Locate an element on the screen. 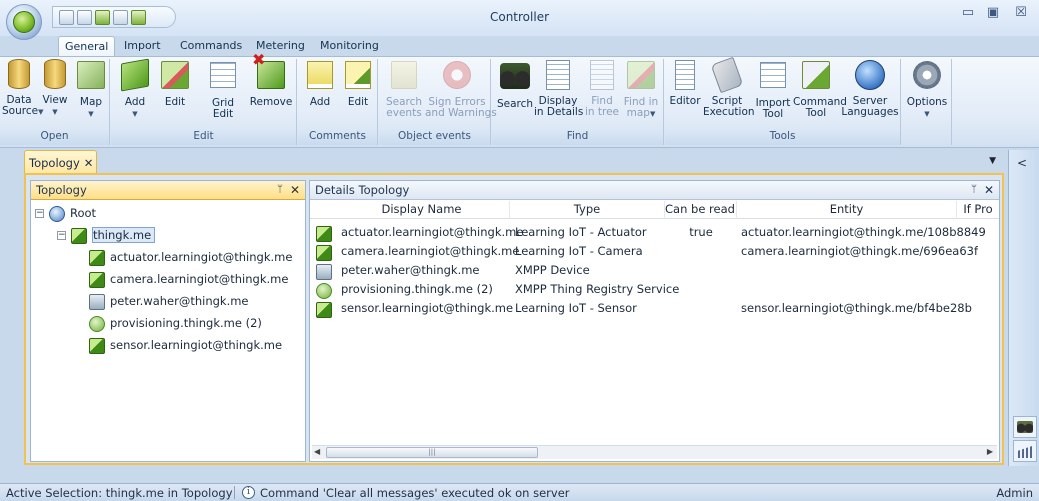  chevron-left-icon: < is located at coordinates (1022, 163).